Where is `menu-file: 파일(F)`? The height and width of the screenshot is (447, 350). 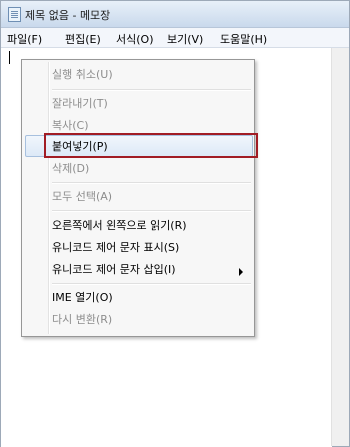 menu-file: 파일(F) is located at coordinates (24, 39).